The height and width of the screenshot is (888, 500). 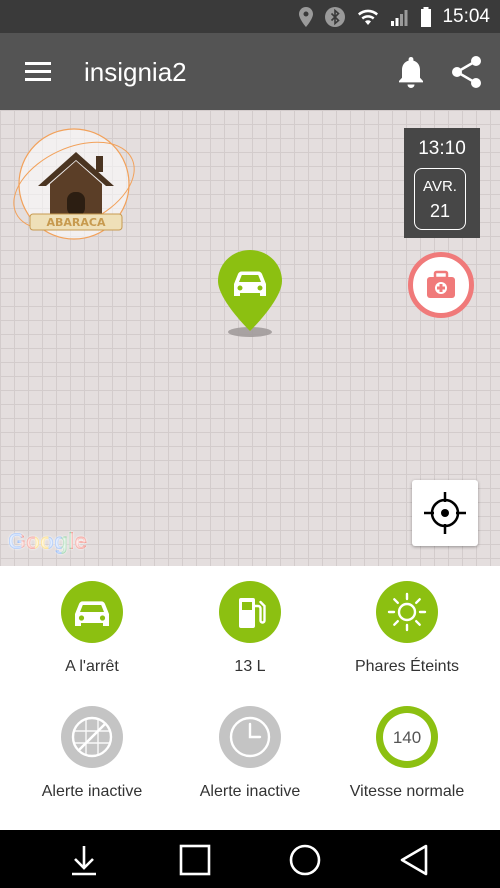 I want to click on map-time: 13:10, so click(x=442, y=148).